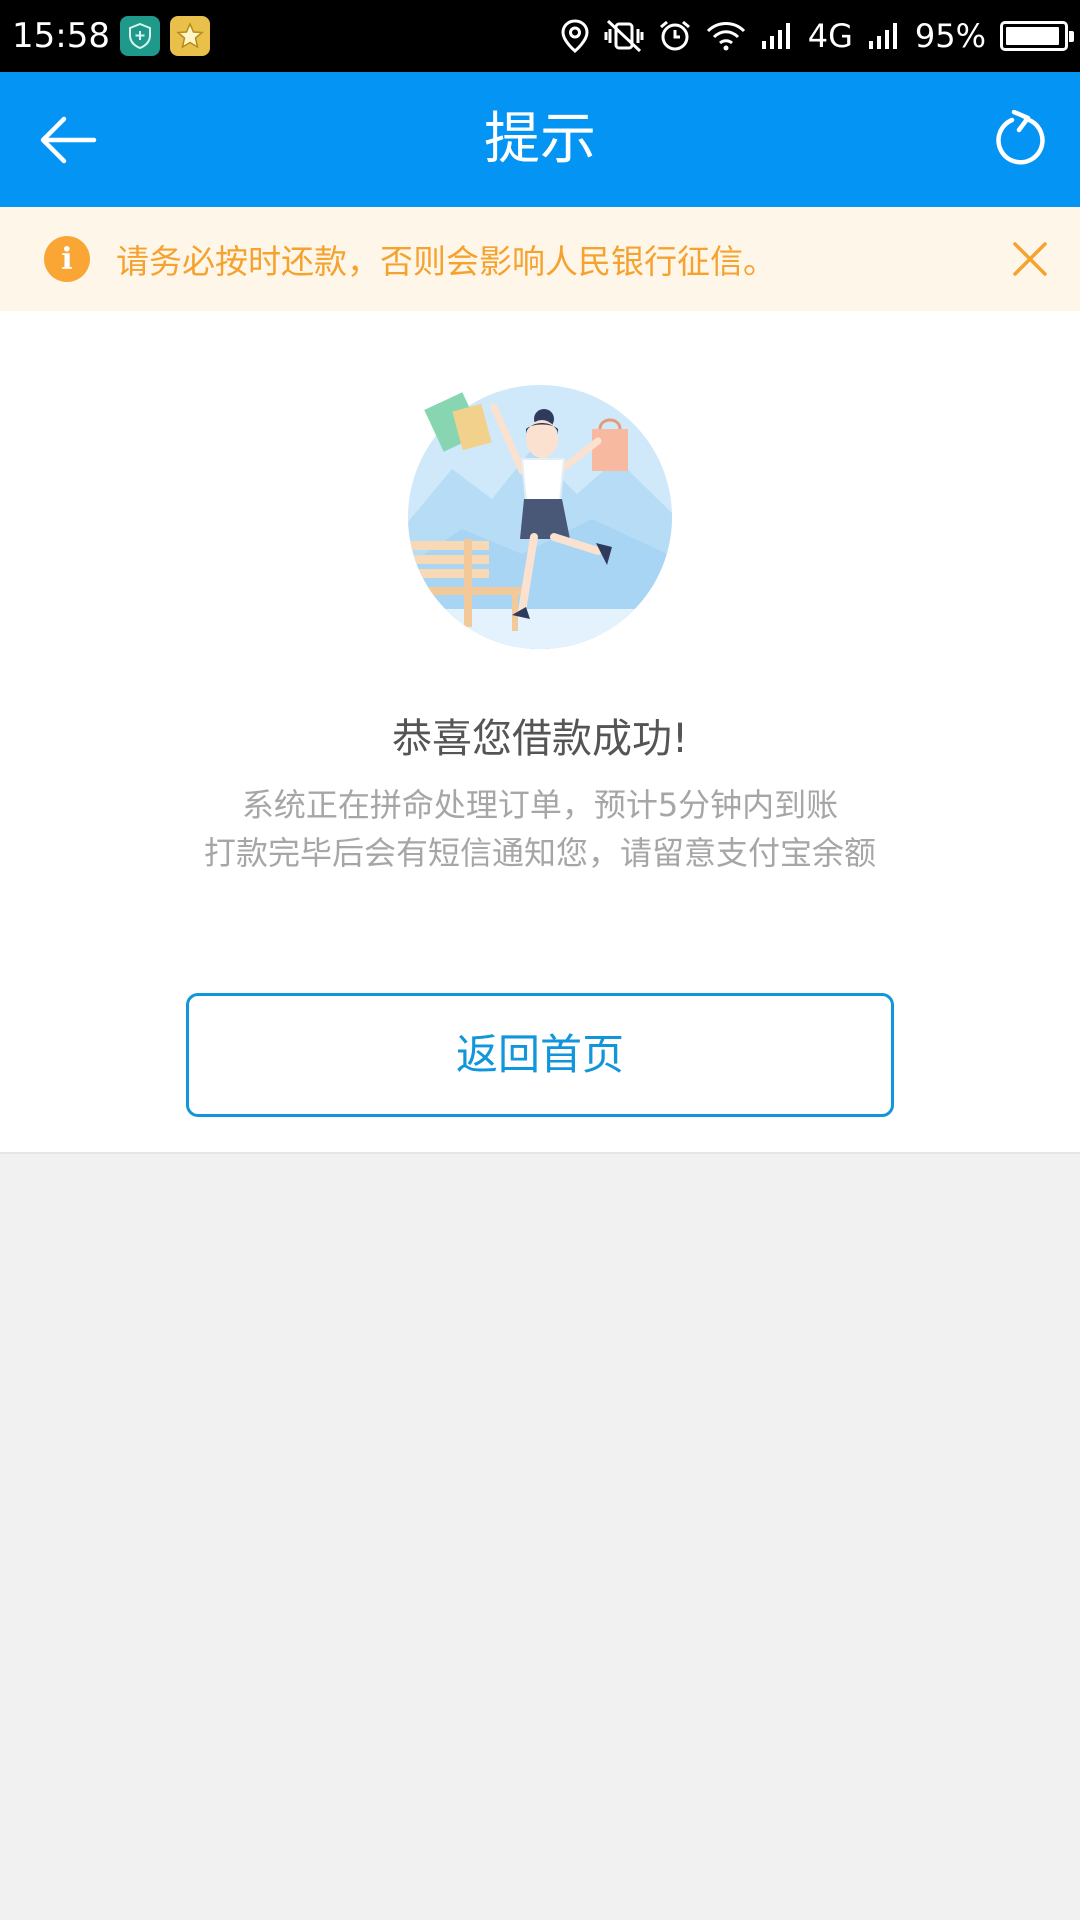 The image size is (1080, 1920). I want to click on notice-close-button, so click(1030, 259).